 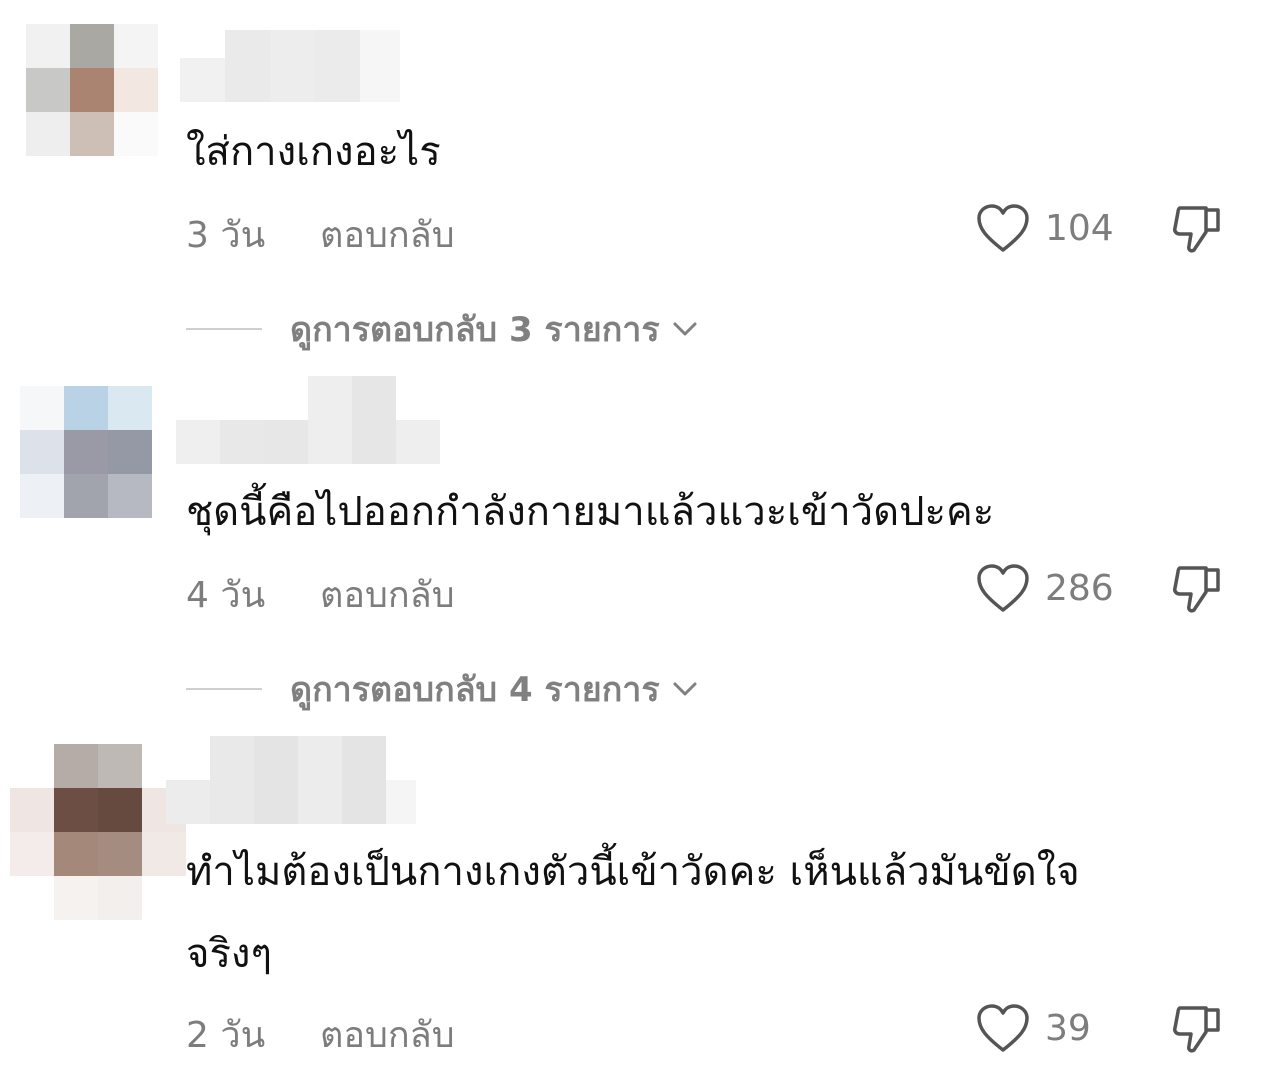 What do you see at coordinates (1044, 228) in the screenshot?
I see `like-button: 104` at bounding box center [1044, 228].